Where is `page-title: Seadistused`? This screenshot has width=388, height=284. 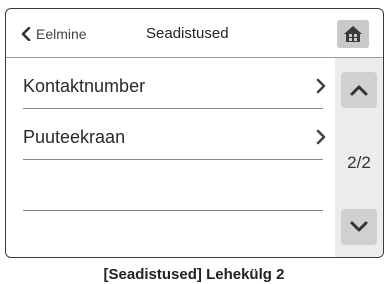 page-title: Seadistused is located at coordinates (187, 33).